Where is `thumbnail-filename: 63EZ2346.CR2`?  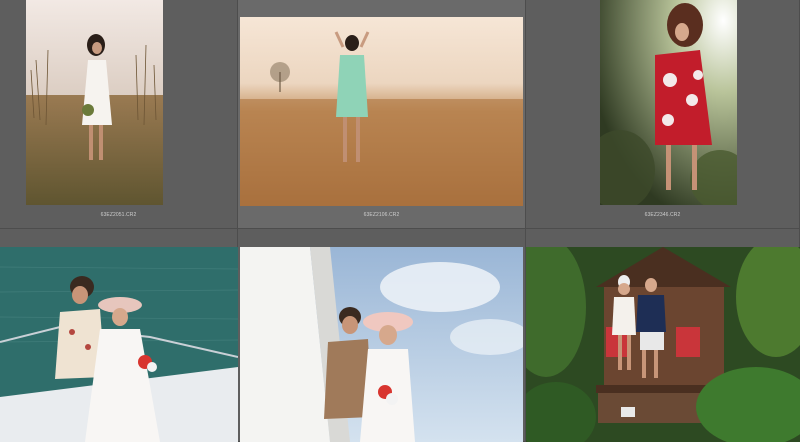 thumbnail-filename: 63EZ2346.CR2 is located at coordinates (662, 215).